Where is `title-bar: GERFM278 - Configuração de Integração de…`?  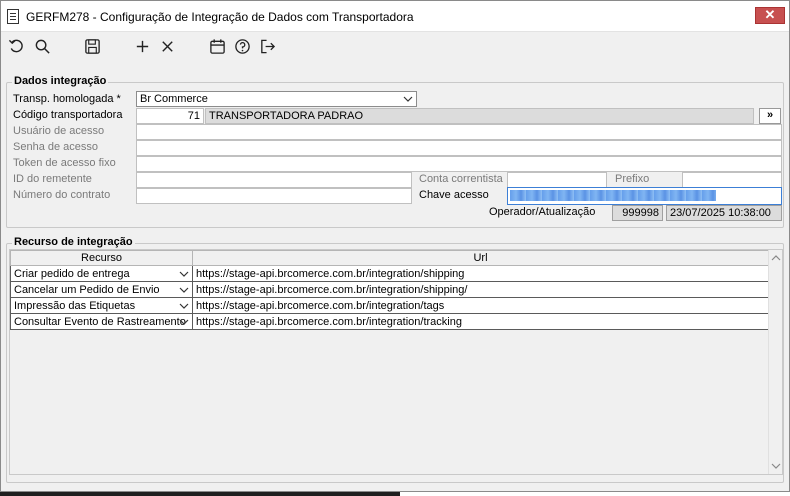 title-bar: GERFM278 - Configuração de Integração de… is located at coordinates (395, 16).